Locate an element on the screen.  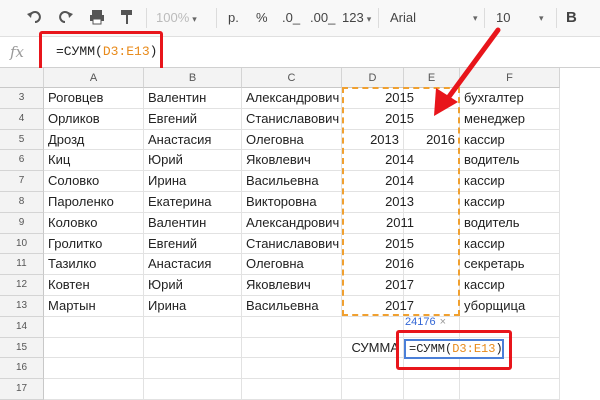
row-header: 5 is located at coordinates (22, 140).